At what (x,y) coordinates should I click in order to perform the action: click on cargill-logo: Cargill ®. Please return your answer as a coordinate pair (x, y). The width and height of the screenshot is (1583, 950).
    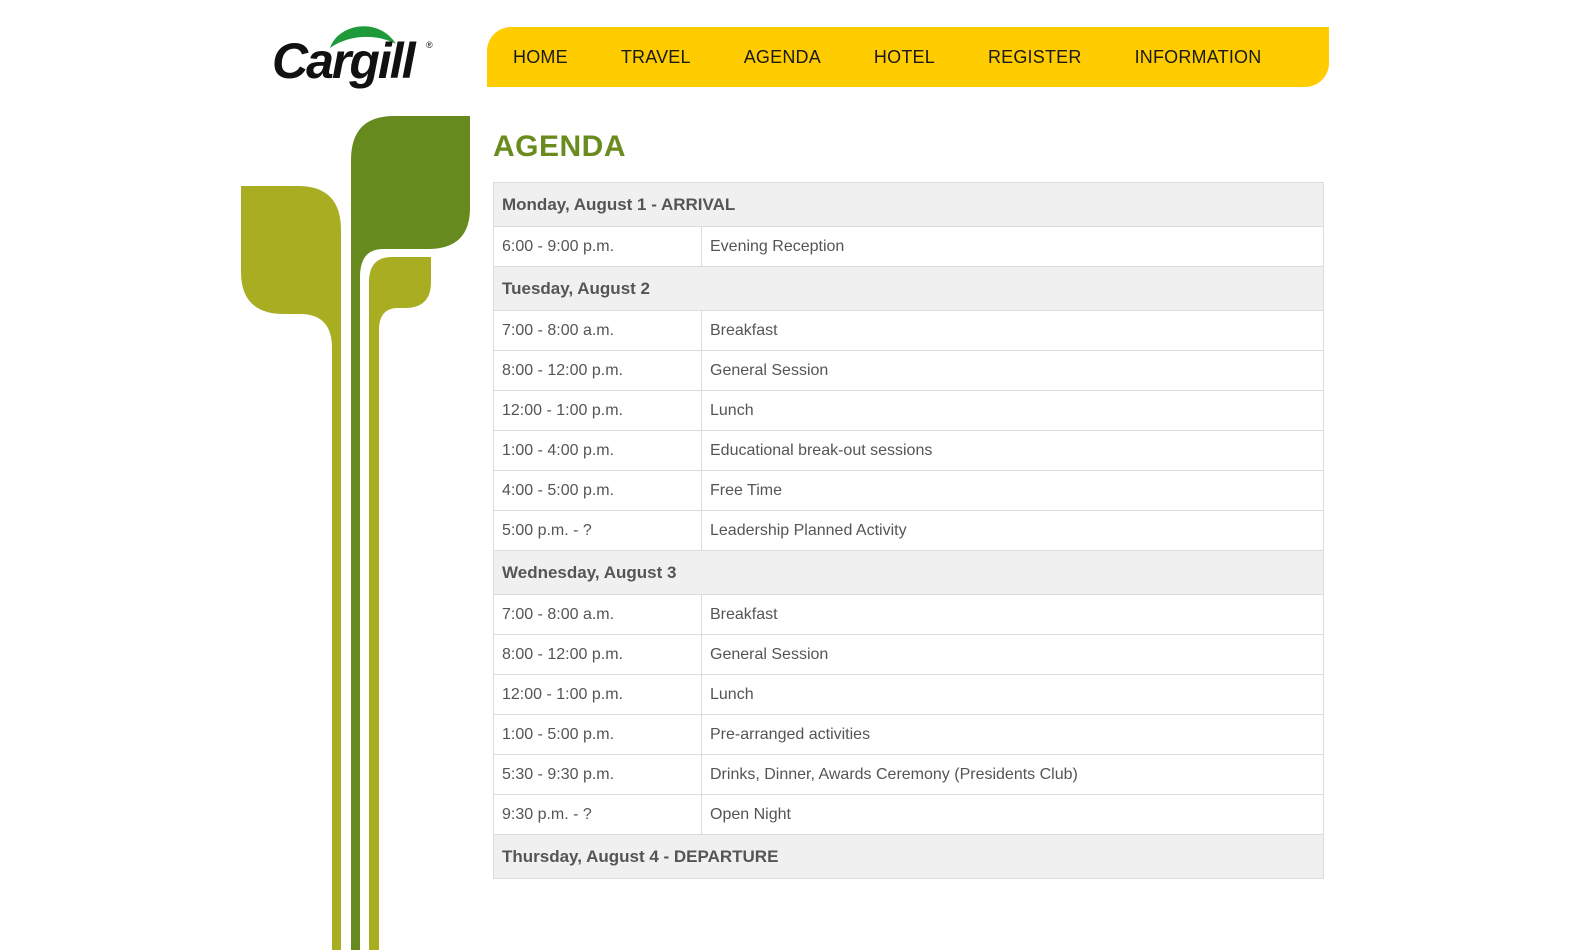
    Looking at the image, I should click on (355, 60).